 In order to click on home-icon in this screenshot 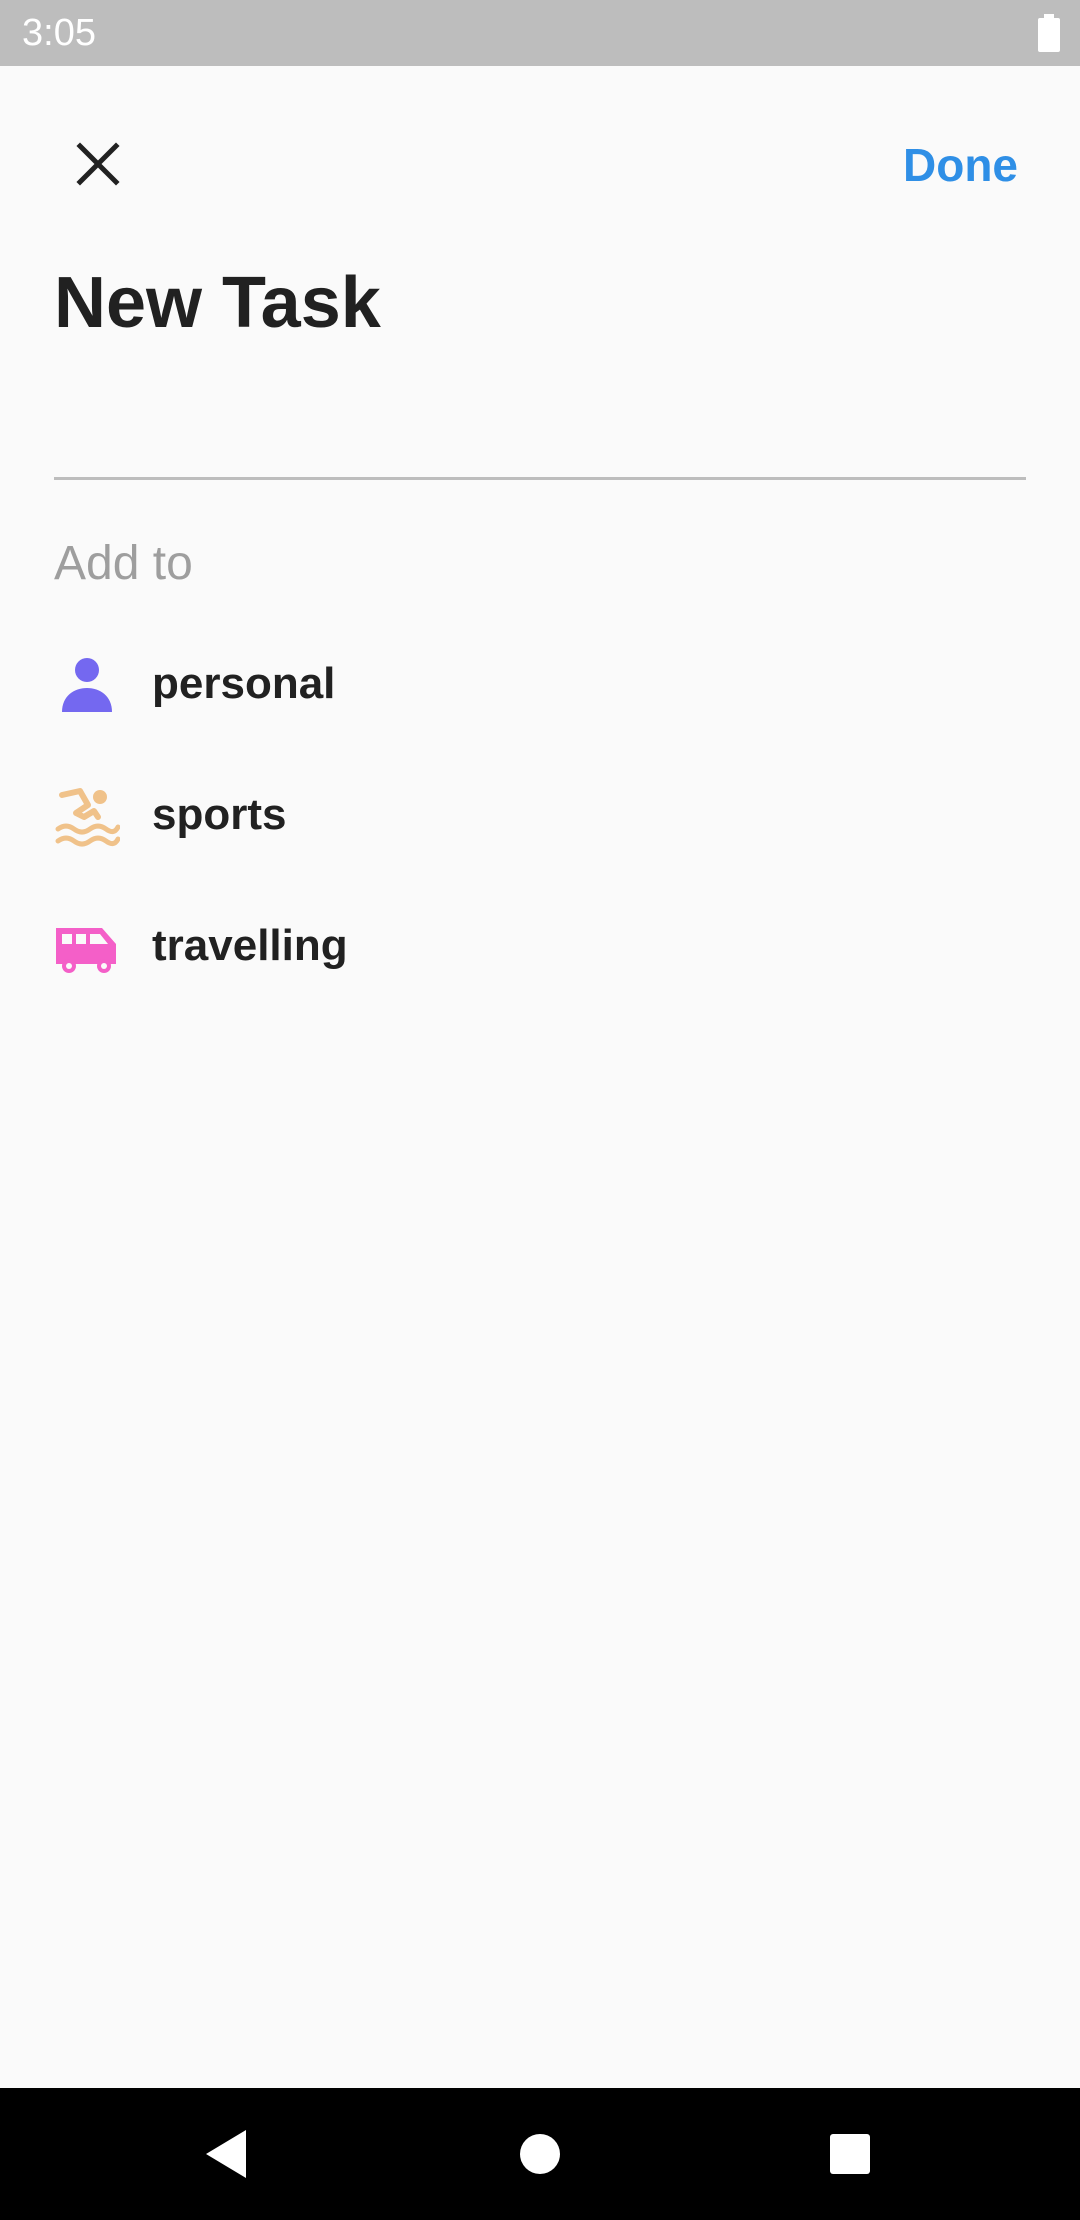, I will do `click(540, 2154)`.